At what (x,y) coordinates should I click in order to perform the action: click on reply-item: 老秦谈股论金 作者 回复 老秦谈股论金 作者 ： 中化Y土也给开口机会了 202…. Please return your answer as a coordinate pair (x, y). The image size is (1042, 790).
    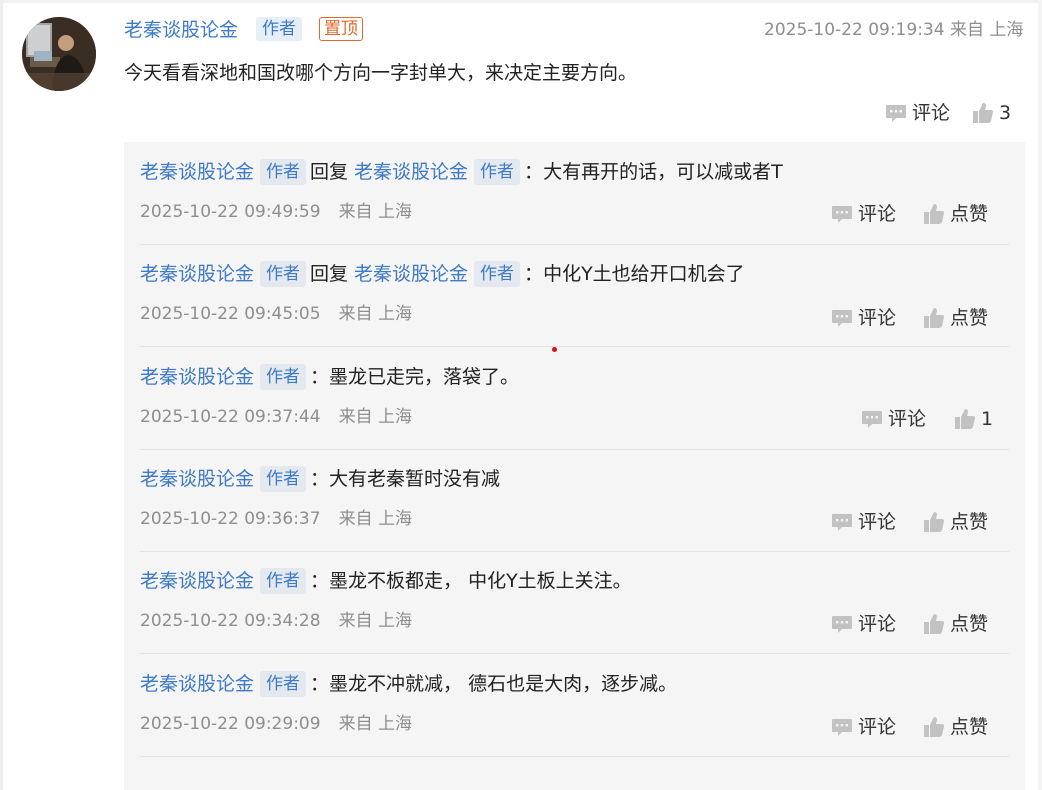
    Looking at the image, I should click on (574, 295).